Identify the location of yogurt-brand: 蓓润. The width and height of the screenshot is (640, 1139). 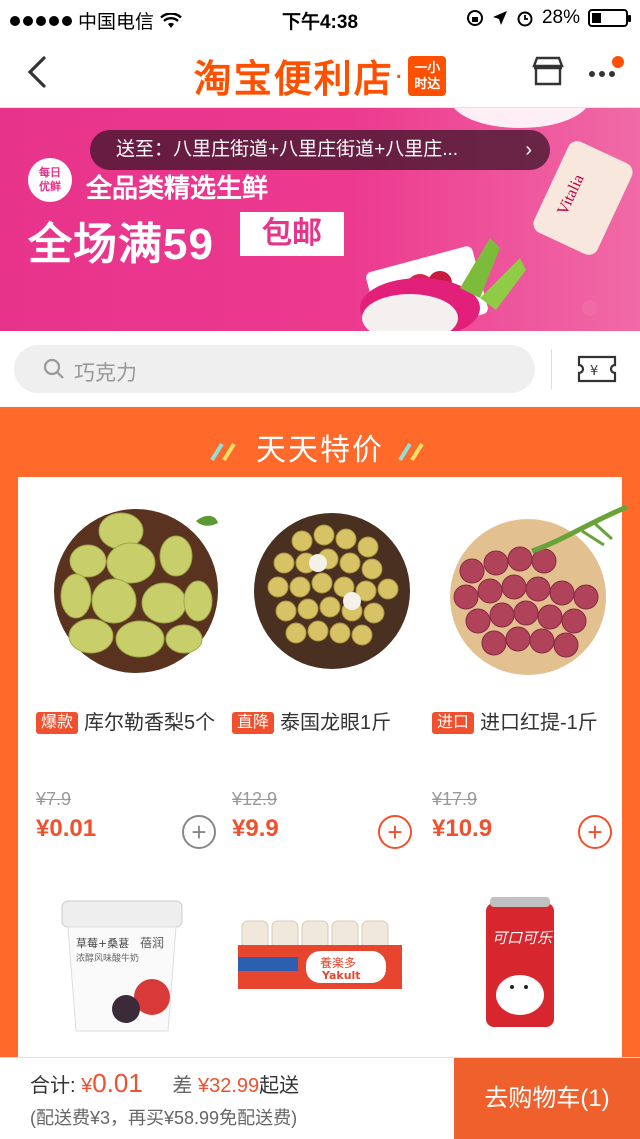
(152, 943).